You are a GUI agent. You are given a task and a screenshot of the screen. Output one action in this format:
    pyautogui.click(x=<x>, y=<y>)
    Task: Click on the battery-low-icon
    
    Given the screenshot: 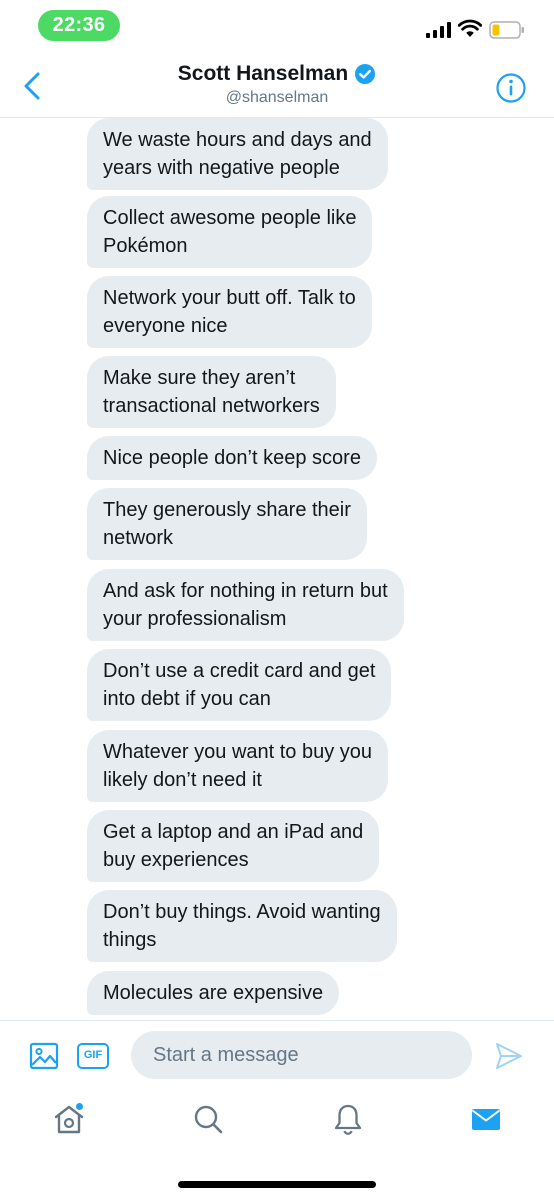 What is the action you would take?
    pyautogui.click(x=506, y=30)
    